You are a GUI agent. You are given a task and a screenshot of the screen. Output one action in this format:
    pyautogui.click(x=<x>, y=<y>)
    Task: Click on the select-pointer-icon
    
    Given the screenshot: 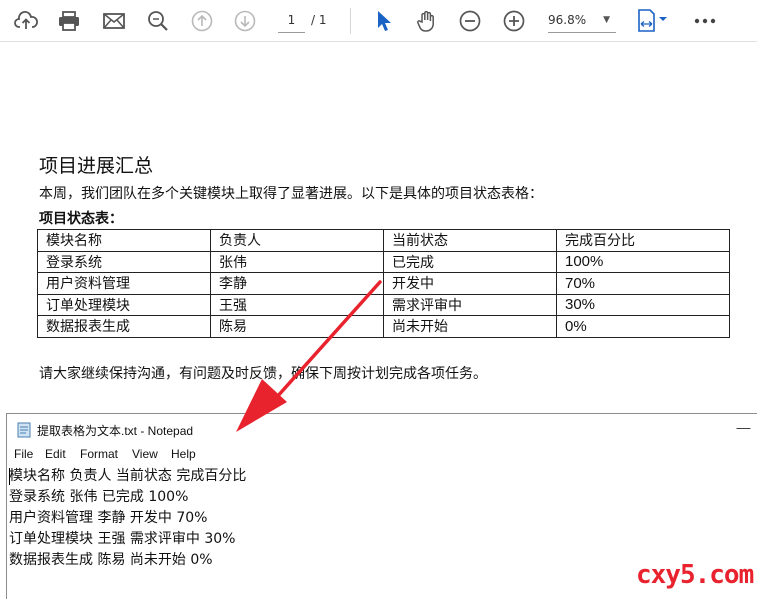 What is the action you would take?
    pyautogui.click(x=383, y=21)
    